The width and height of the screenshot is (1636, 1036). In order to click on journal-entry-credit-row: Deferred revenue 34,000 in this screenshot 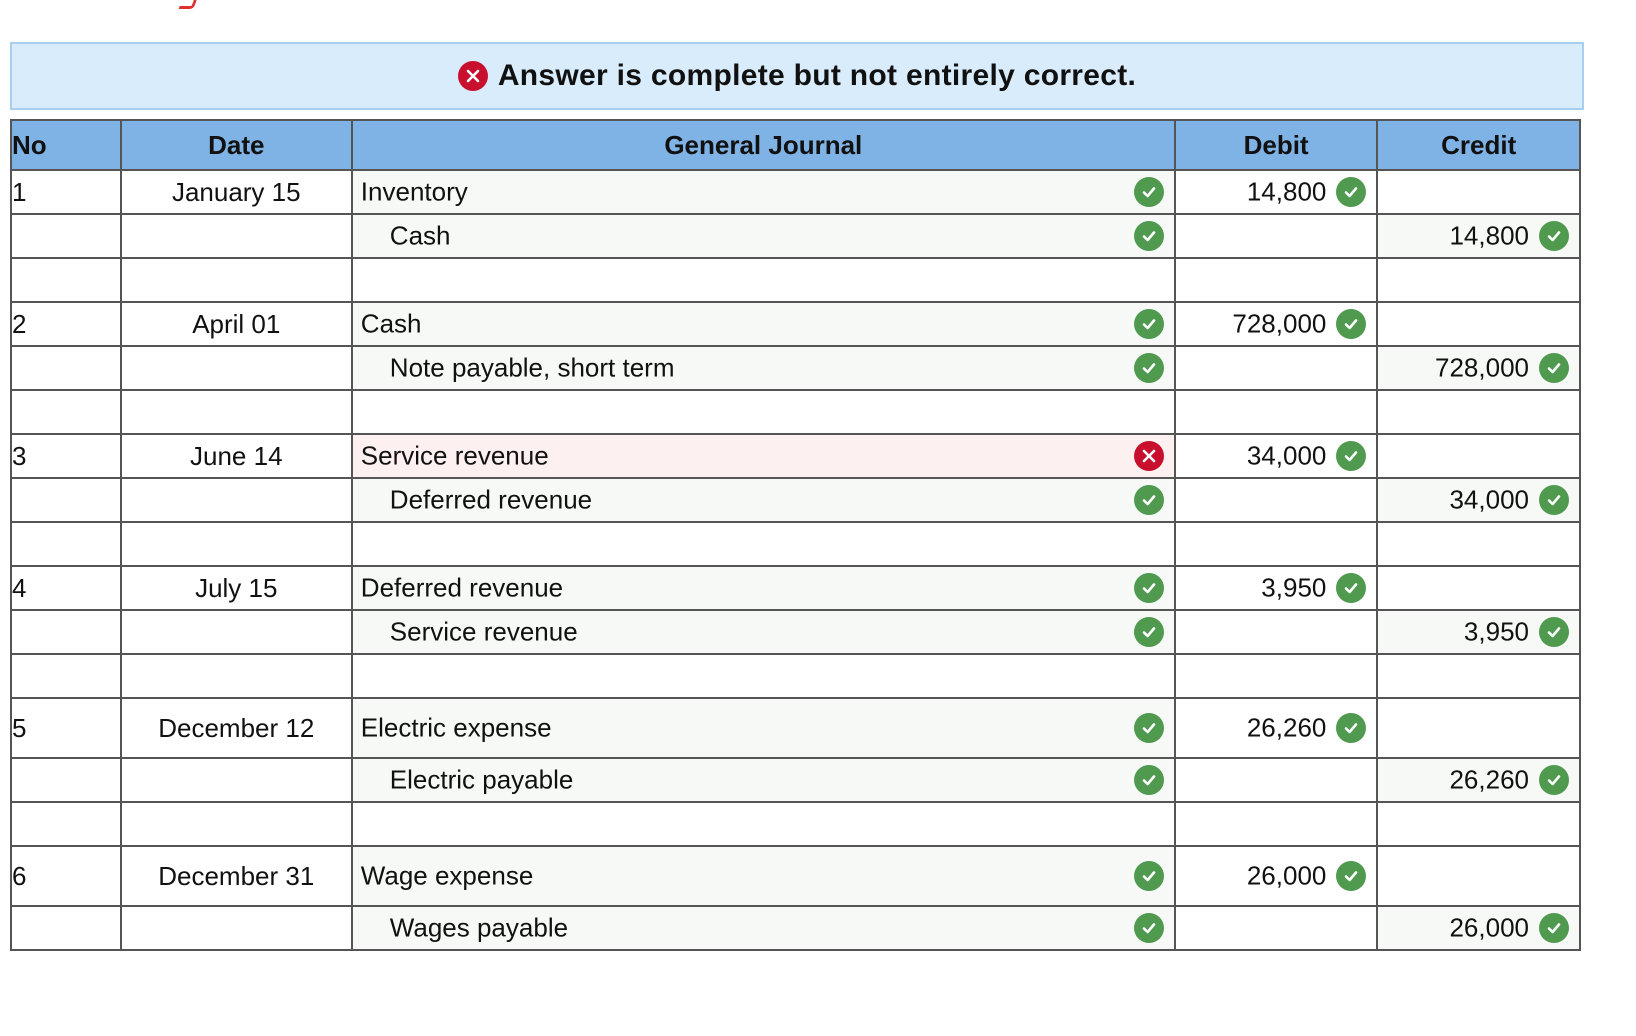, I will do `click(795, 500)`.